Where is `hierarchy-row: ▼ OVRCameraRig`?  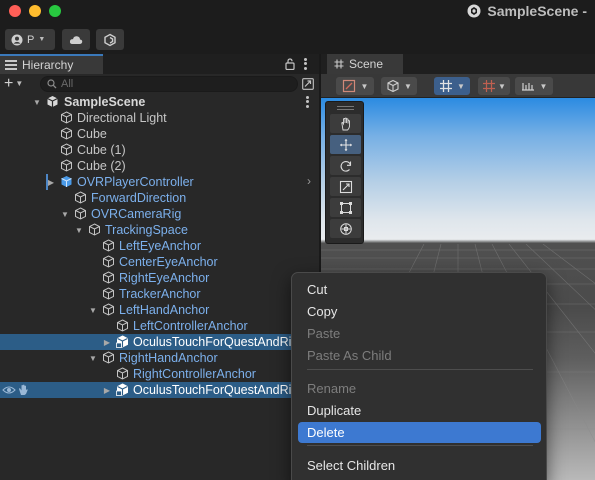
hierarchy-row: ▼ OVRCameraRig is located at coordinates (160, 214).